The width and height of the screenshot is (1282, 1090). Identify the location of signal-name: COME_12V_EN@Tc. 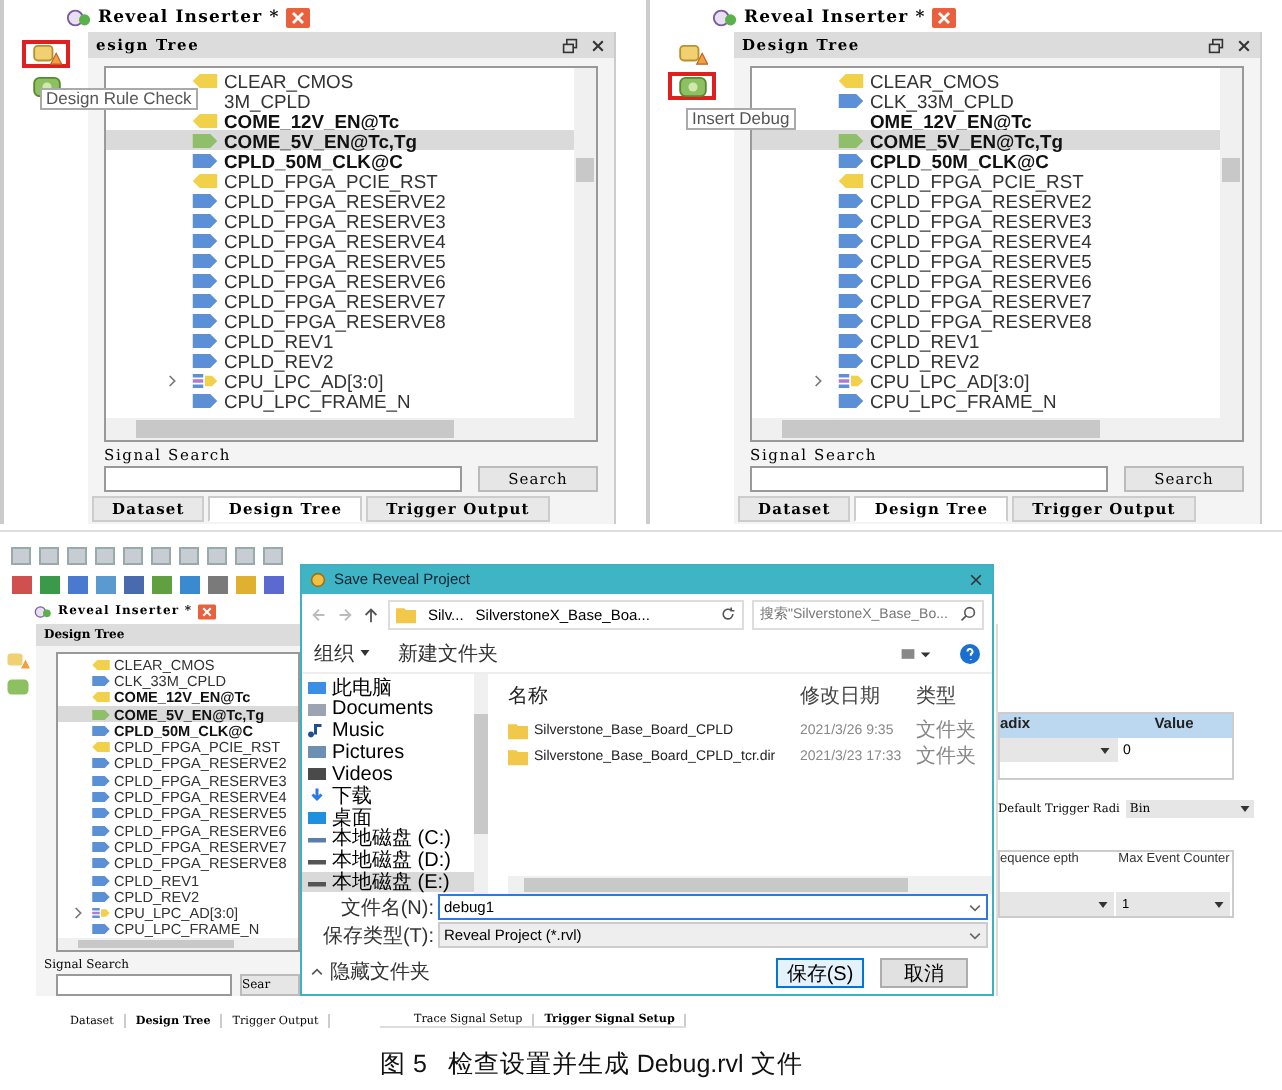
(312, 120).